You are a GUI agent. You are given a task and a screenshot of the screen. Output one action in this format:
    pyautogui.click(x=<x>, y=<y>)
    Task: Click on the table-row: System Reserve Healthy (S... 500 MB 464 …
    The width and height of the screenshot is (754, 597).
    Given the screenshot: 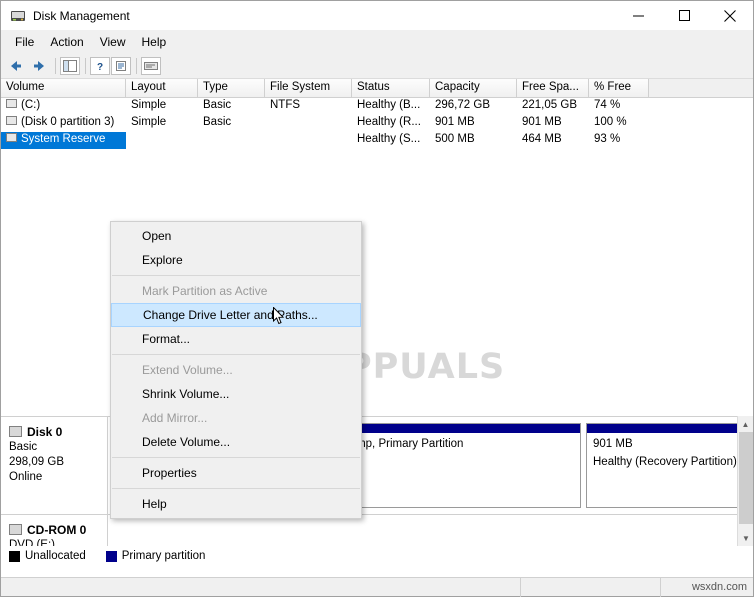 What is the action you would take?
    pyautogui.click(x=377, y=140)
    